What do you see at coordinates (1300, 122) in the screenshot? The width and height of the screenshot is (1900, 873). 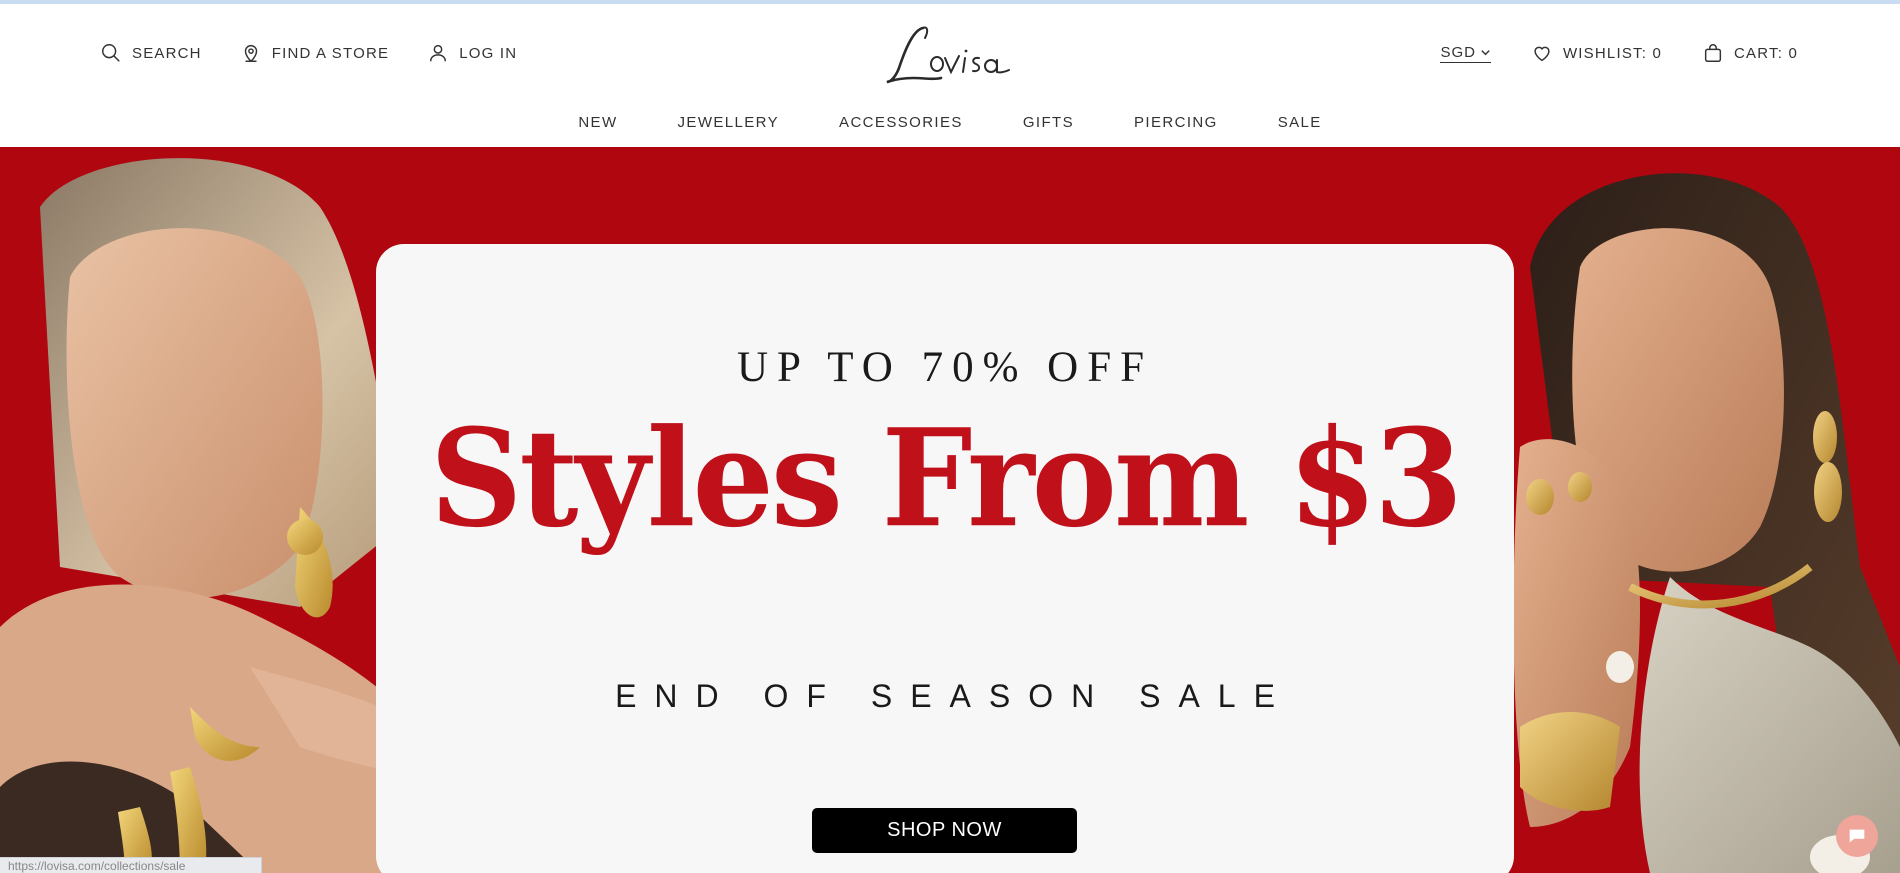 I see `nav-item-sale: SALE` at bounding box center [1300, 122].